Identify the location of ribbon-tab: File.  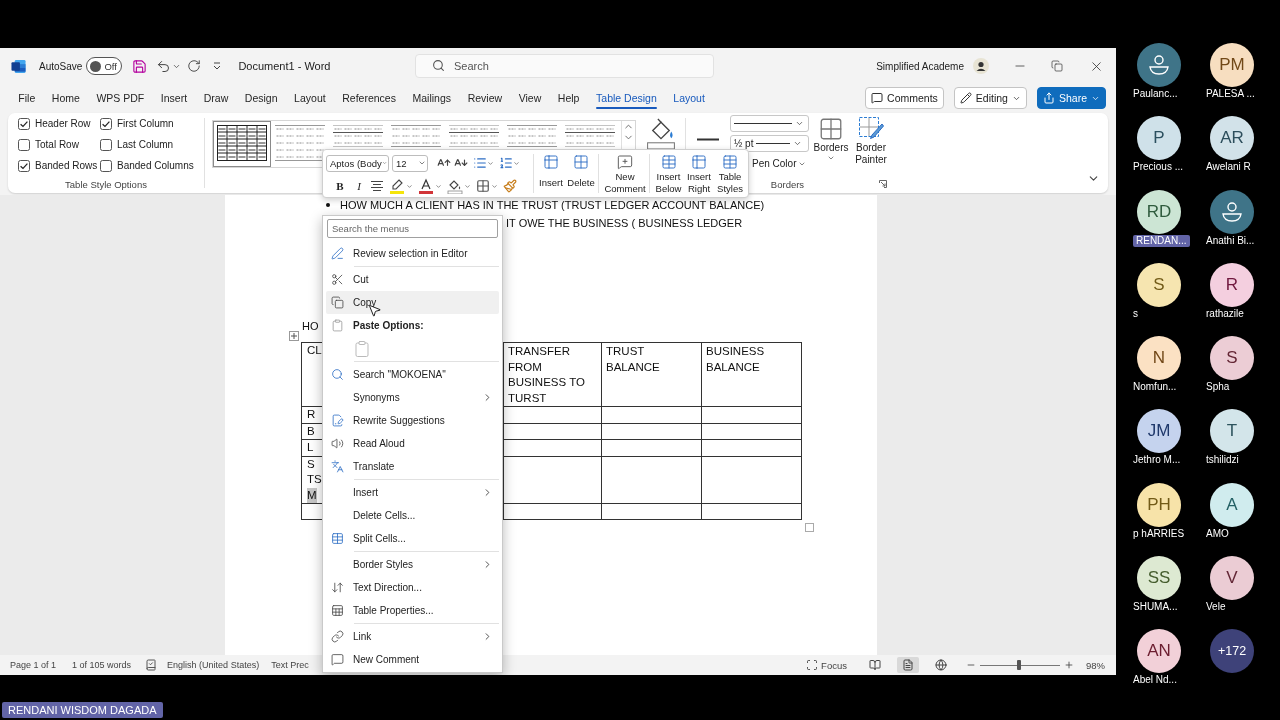
(27, 98).